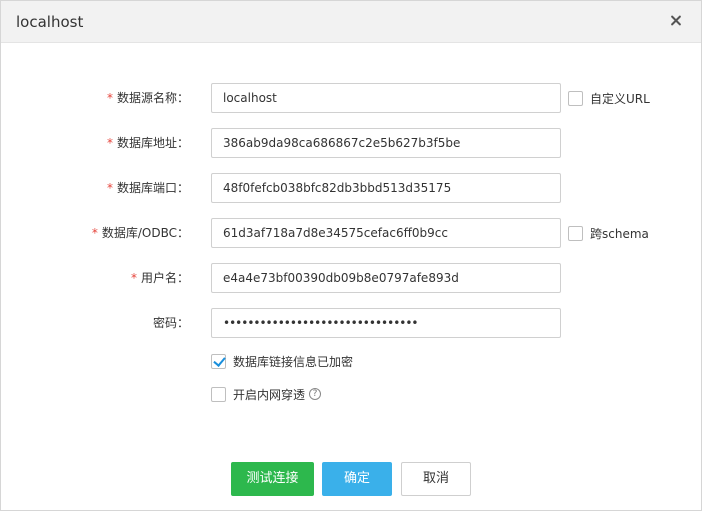  Describe the element at coordinates (147, 188) in the screenshot. I see `field-label: * 数据库端口：` at that location.